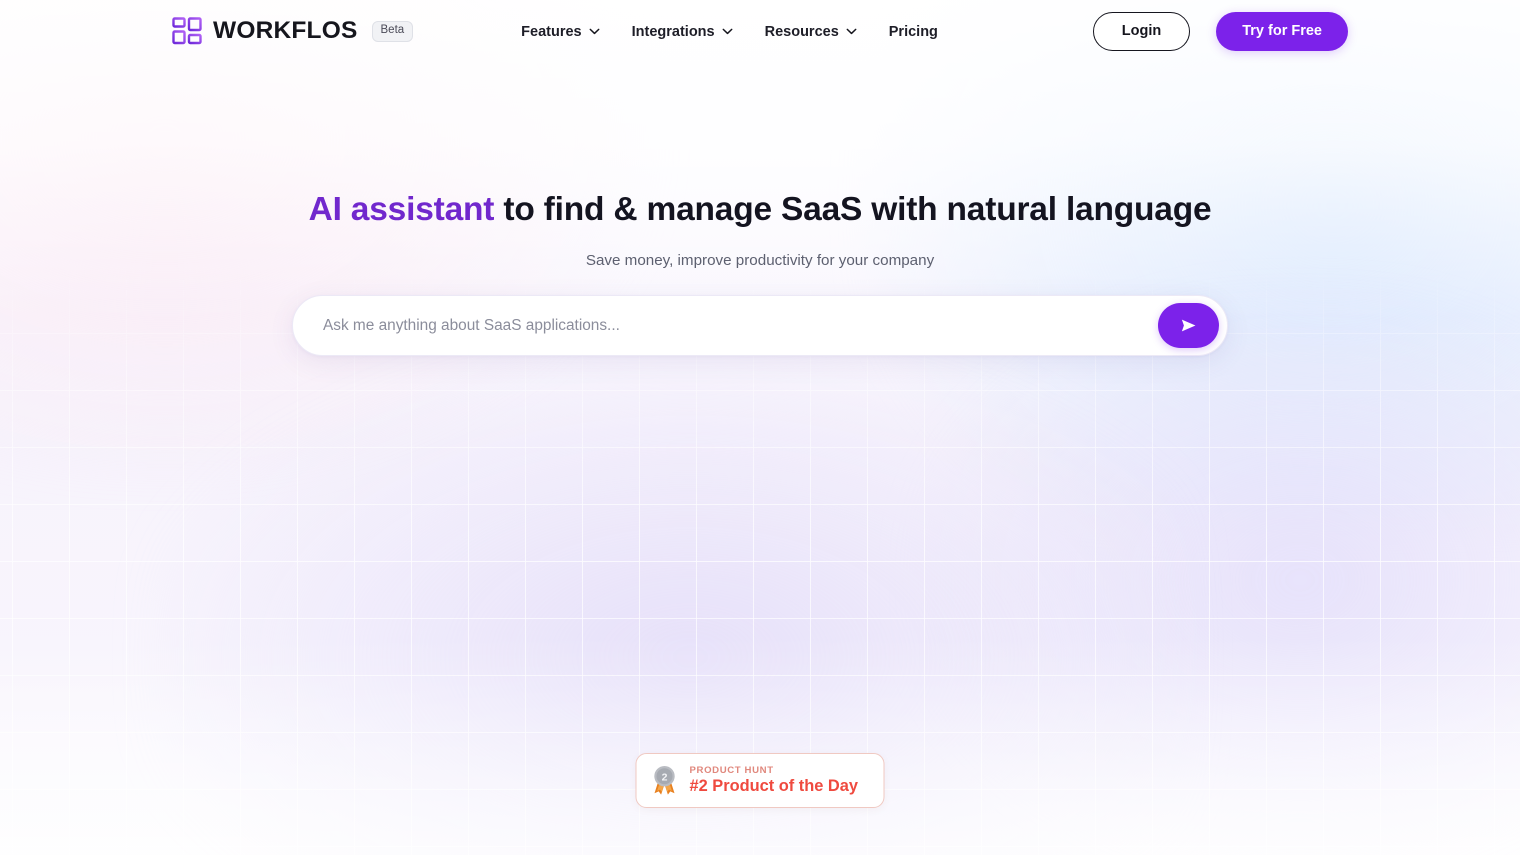  I want to click on send-button, so click(1188, 326).